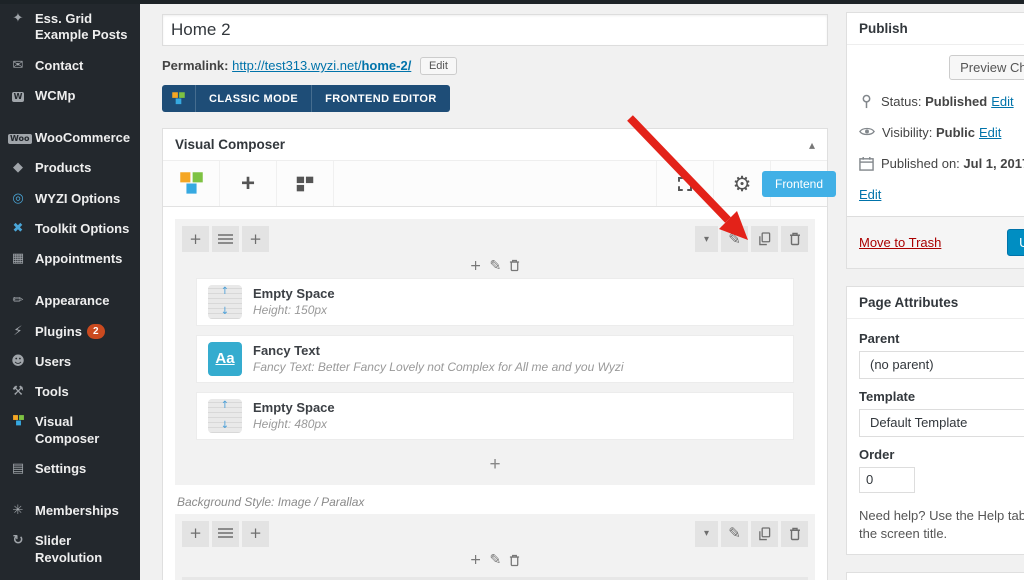  Describe the element at coordinates (70, 549) in the screenshot. I see `sidebar-item-slider-revolution: ↻ Slider Revolution` at that location.